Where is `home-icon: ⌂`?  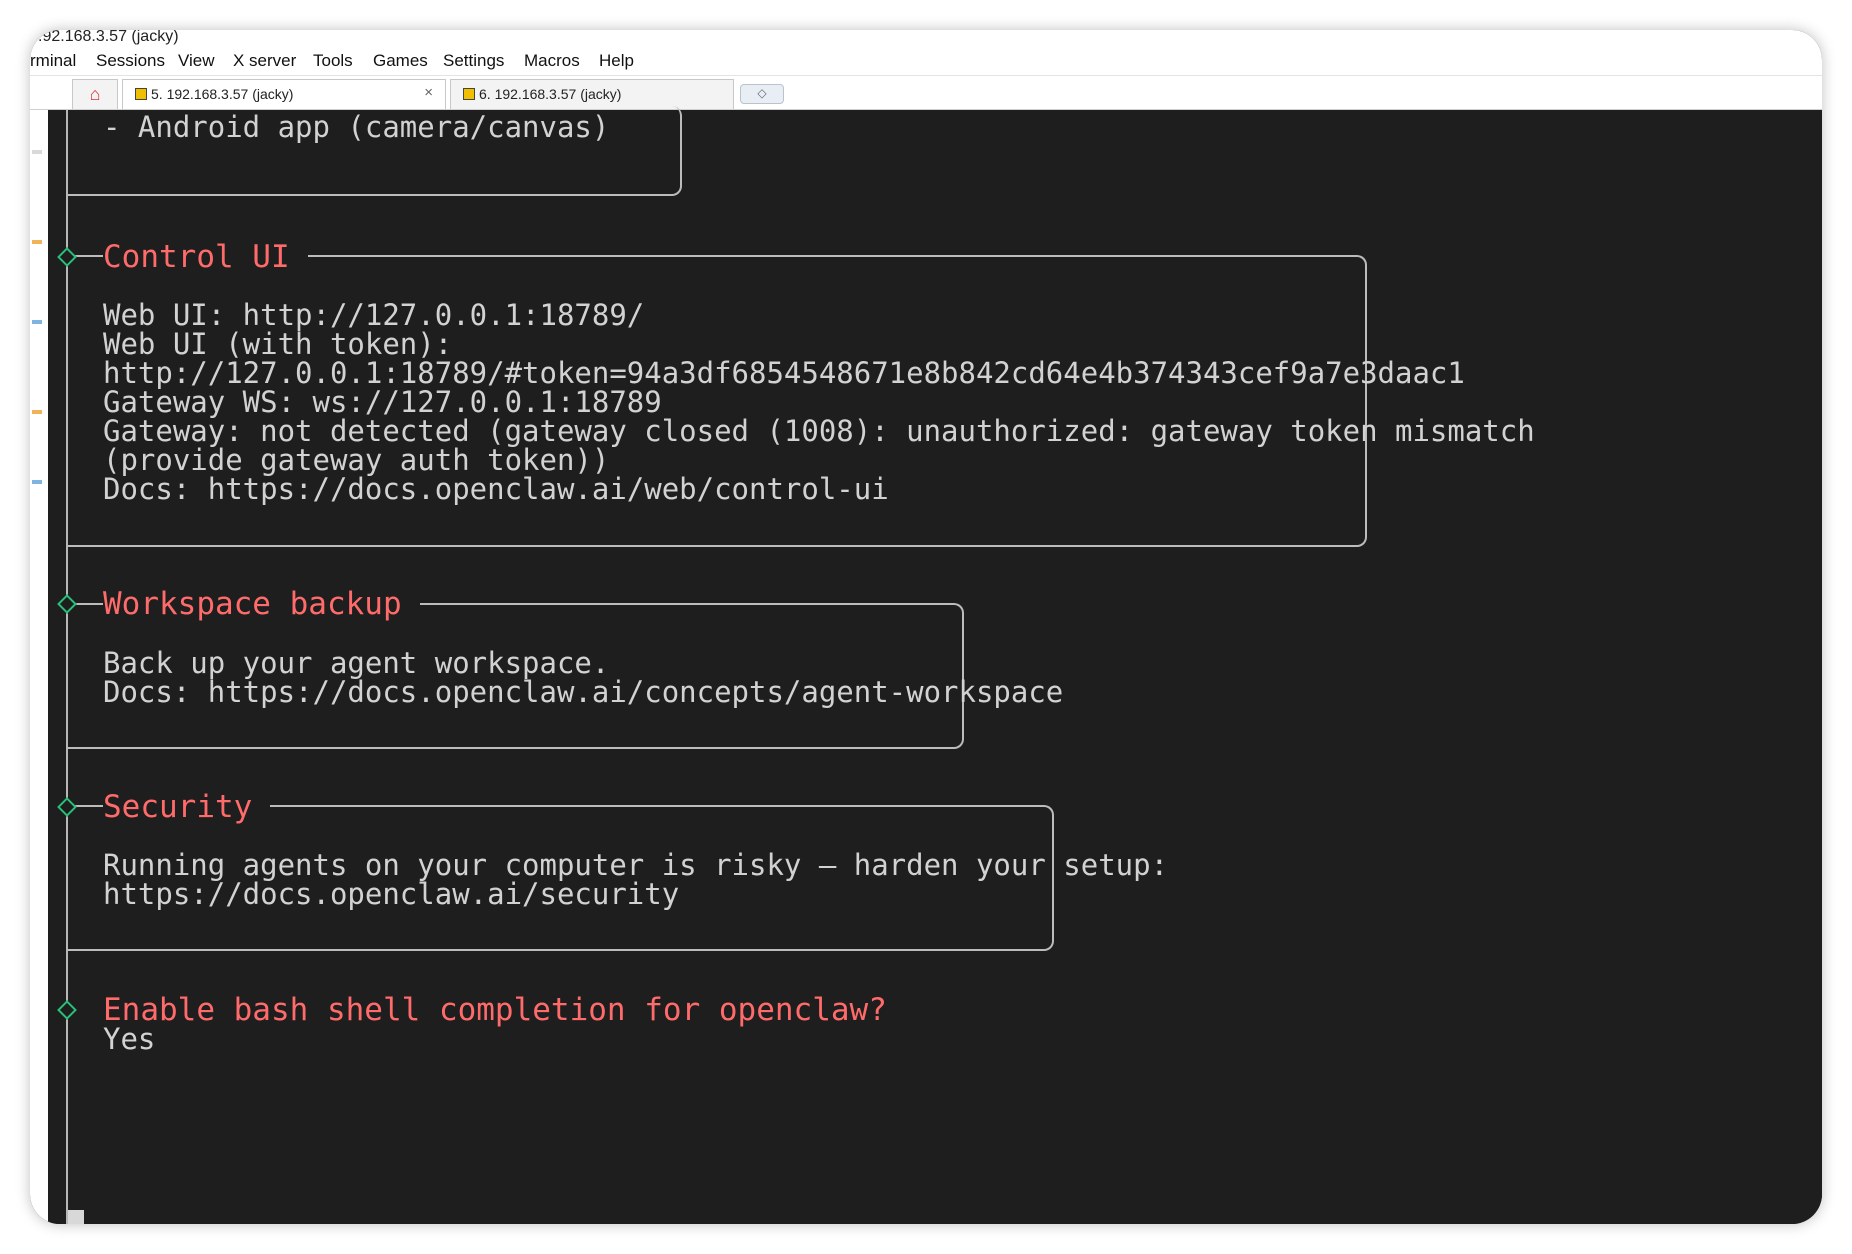
home-icon: ⌂ is located at coordinates (95, 94).